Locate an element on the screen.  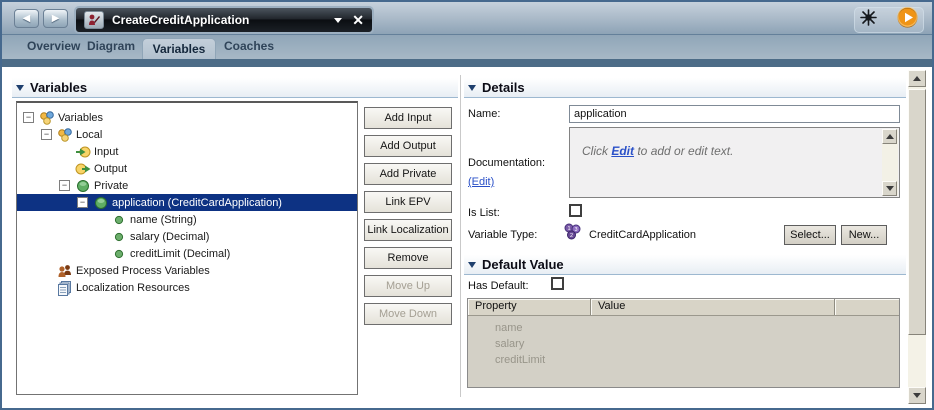
link-epv-button: Link EPV is located at coordinates (408, 202).